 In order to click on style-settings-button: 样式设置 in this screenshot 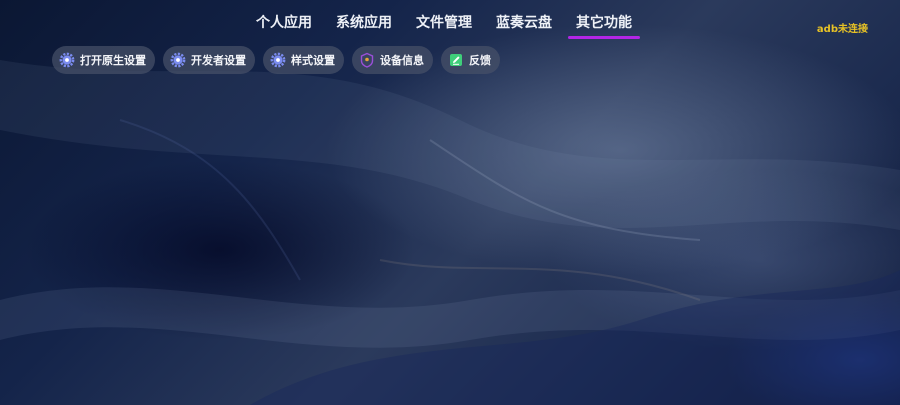, I will do `click(303, 60)`.